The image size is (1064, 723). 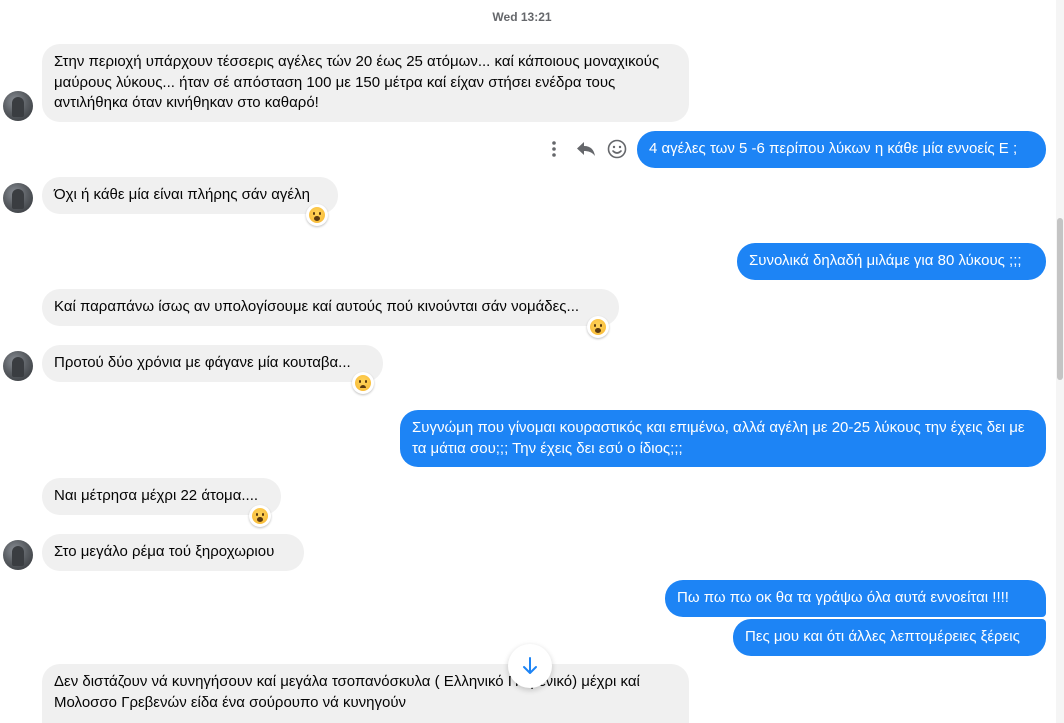 I want to click on more-options-icon, so click(x=554, y=149).